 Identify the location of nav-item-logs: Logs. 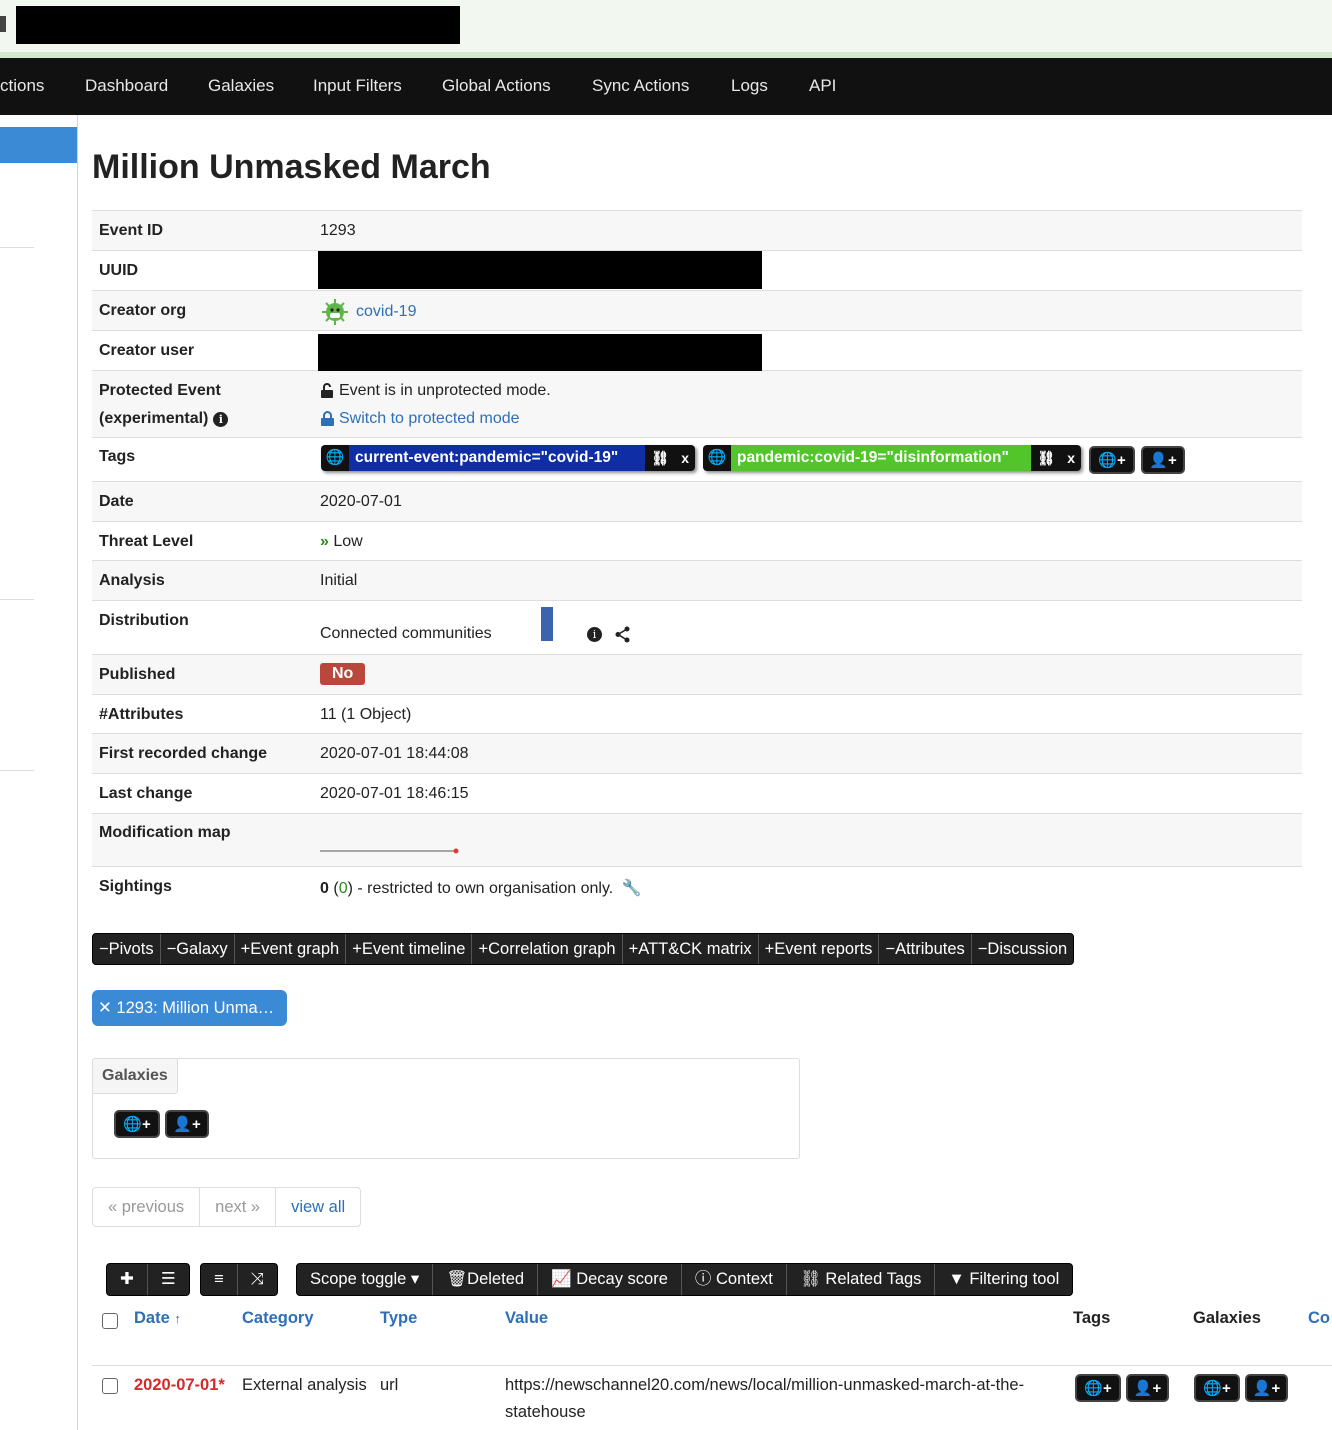
(749, 86).